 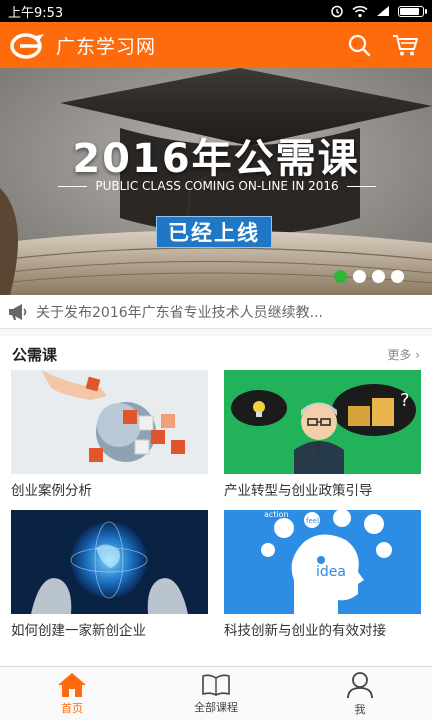 What do you see at coordinates (214, 232) in the screenshot?
I see `banner-badge: 已经上线` at bounding box center [214, 232].